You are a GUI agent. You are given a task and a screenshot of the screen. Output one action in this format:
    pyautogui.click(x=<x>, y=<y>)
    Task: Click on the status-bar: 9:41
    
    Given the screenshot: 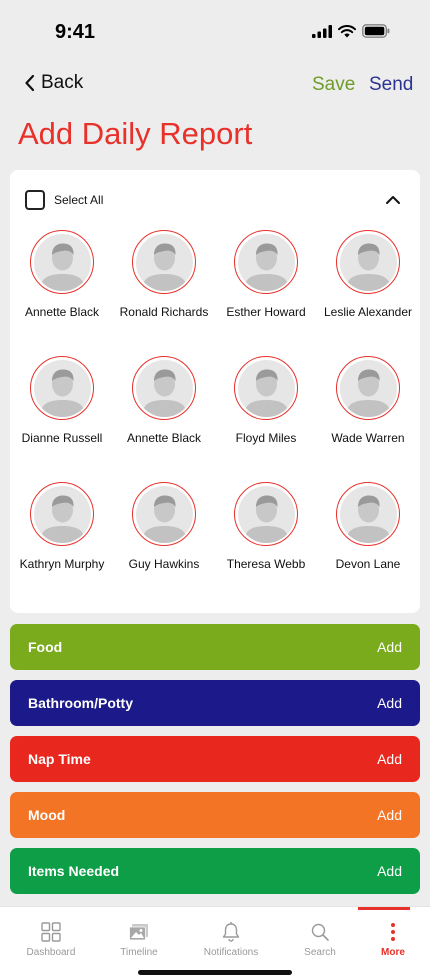 What is the action you would take?
    pyautogui.click(x=215, y=30)
    